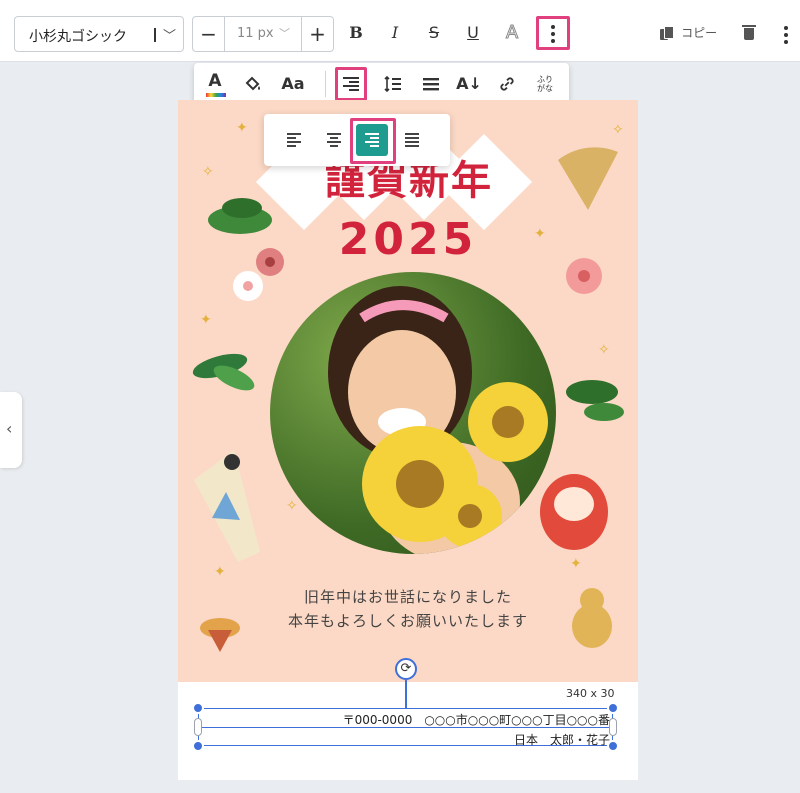 The image size is (800, 793). What do you see at coordinates (407, 597) in the screenshot?
I see `greeting-line-1: 旧年中はお世話になりました` at bounding box center [407, 597].